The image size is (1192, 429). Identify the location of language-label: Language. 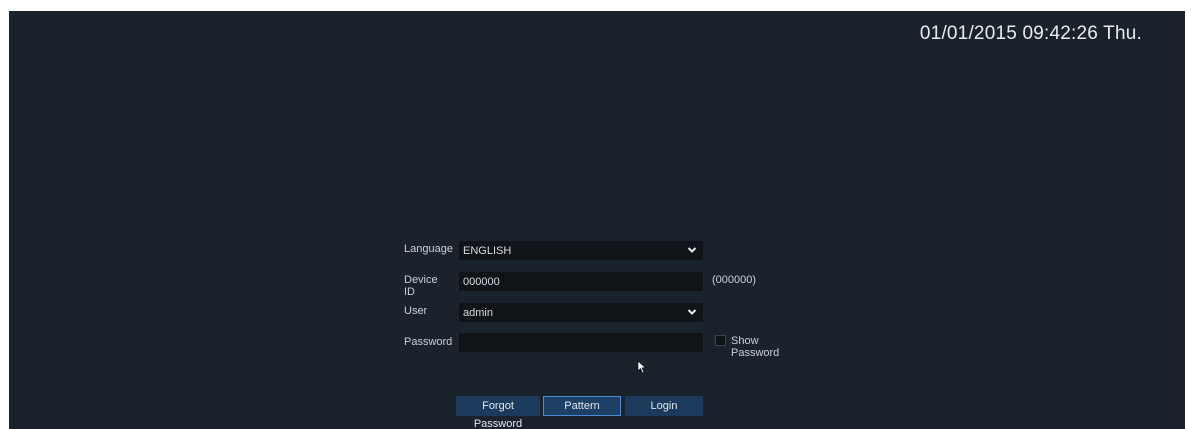
(428, 249).